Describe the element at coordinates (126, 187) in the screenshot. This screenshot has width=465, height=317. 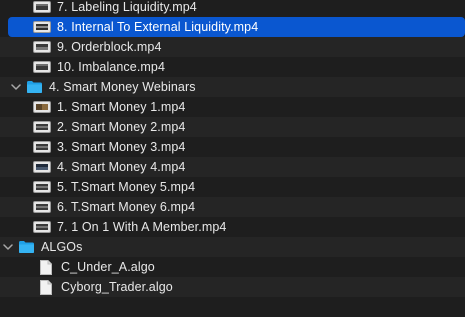
I see `file-name: 5. T.Smart Money 5.mp4` at that location.